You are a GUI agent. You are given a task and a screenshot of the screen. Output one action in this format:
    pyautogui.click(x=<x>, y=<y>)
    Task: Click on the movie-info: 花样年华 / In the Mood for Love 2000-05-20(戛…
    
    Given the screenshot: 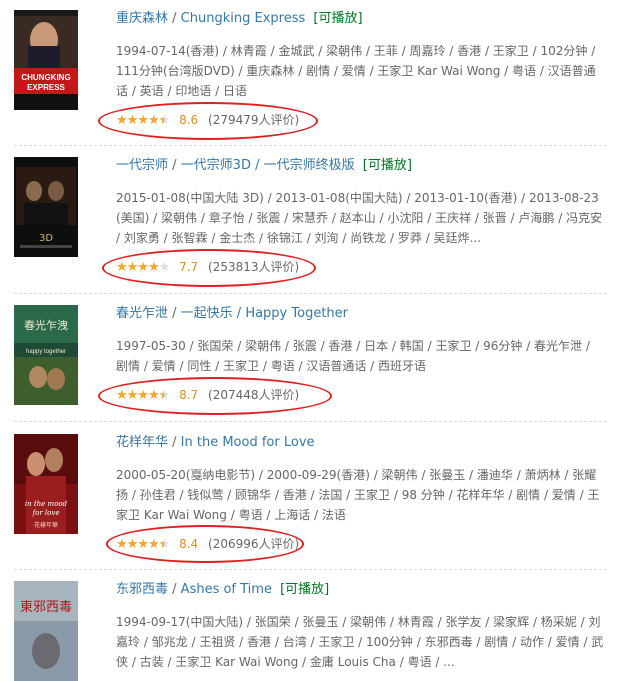 What is the action you would take?
    pyautogui.click(x=360, y=479)
    